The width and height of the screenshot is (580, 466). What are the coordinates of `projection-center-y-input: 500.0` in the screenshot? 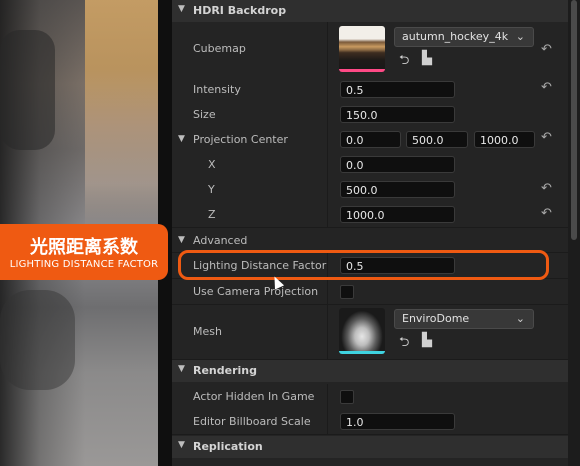 It's located at (437, 139).